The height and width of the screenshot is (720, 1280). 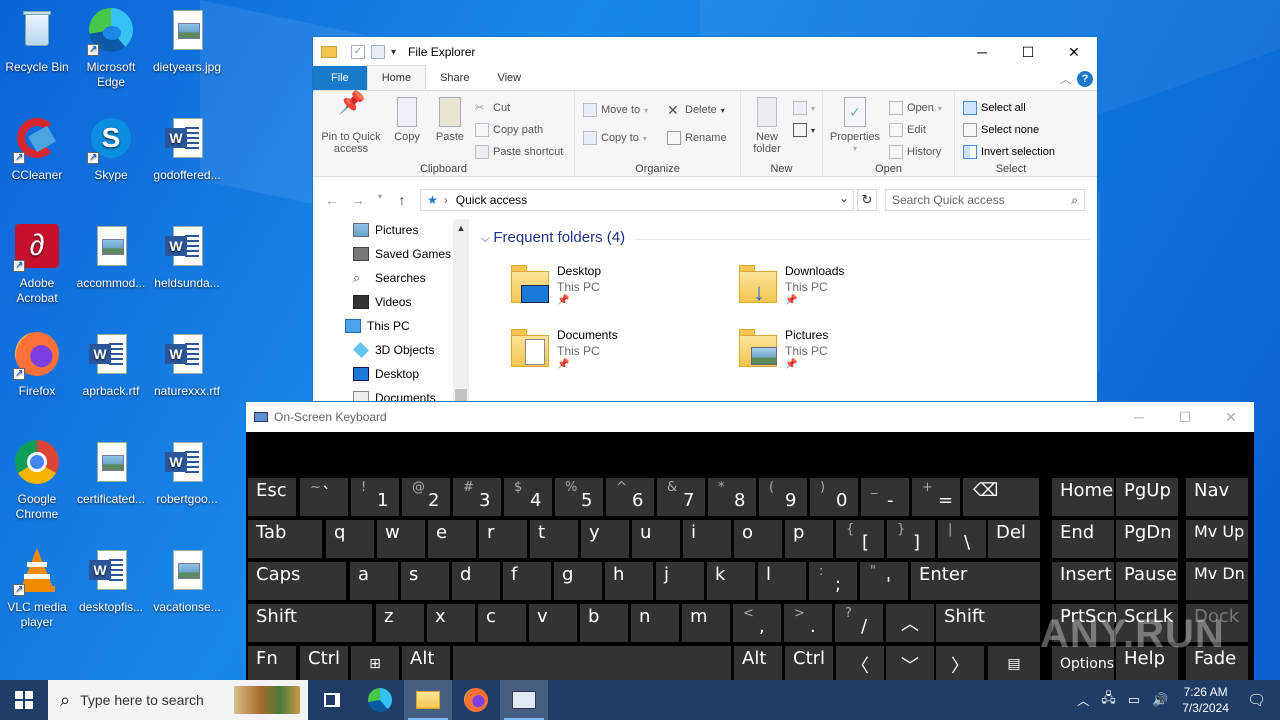 What do you see at coordinates (656, 539) in the screenshot?
I see `key-u: u` at bounding box center [656, 539].